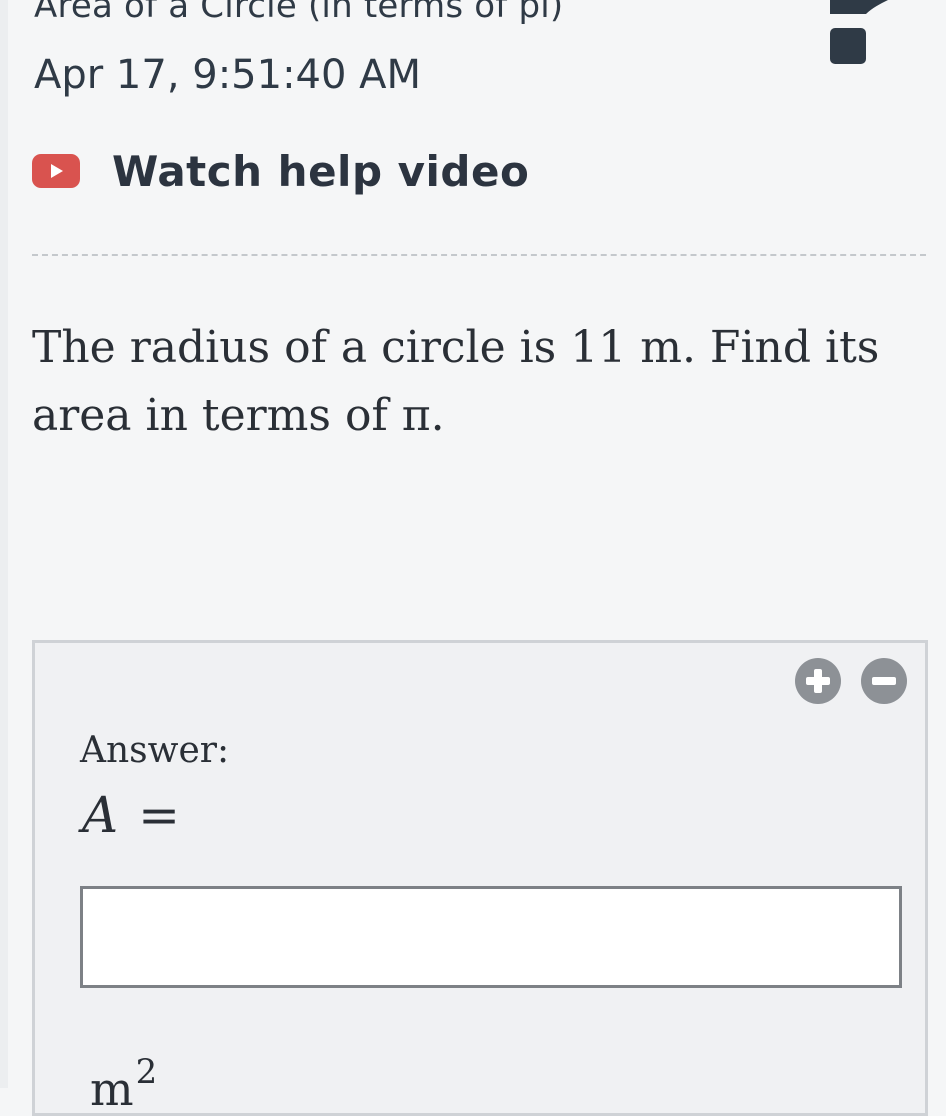 The image size is (946, 1116). What do you see at coordinates (100, 815) in the screenshot?
I see `area-variable: A` at bounding box center [100, 815].